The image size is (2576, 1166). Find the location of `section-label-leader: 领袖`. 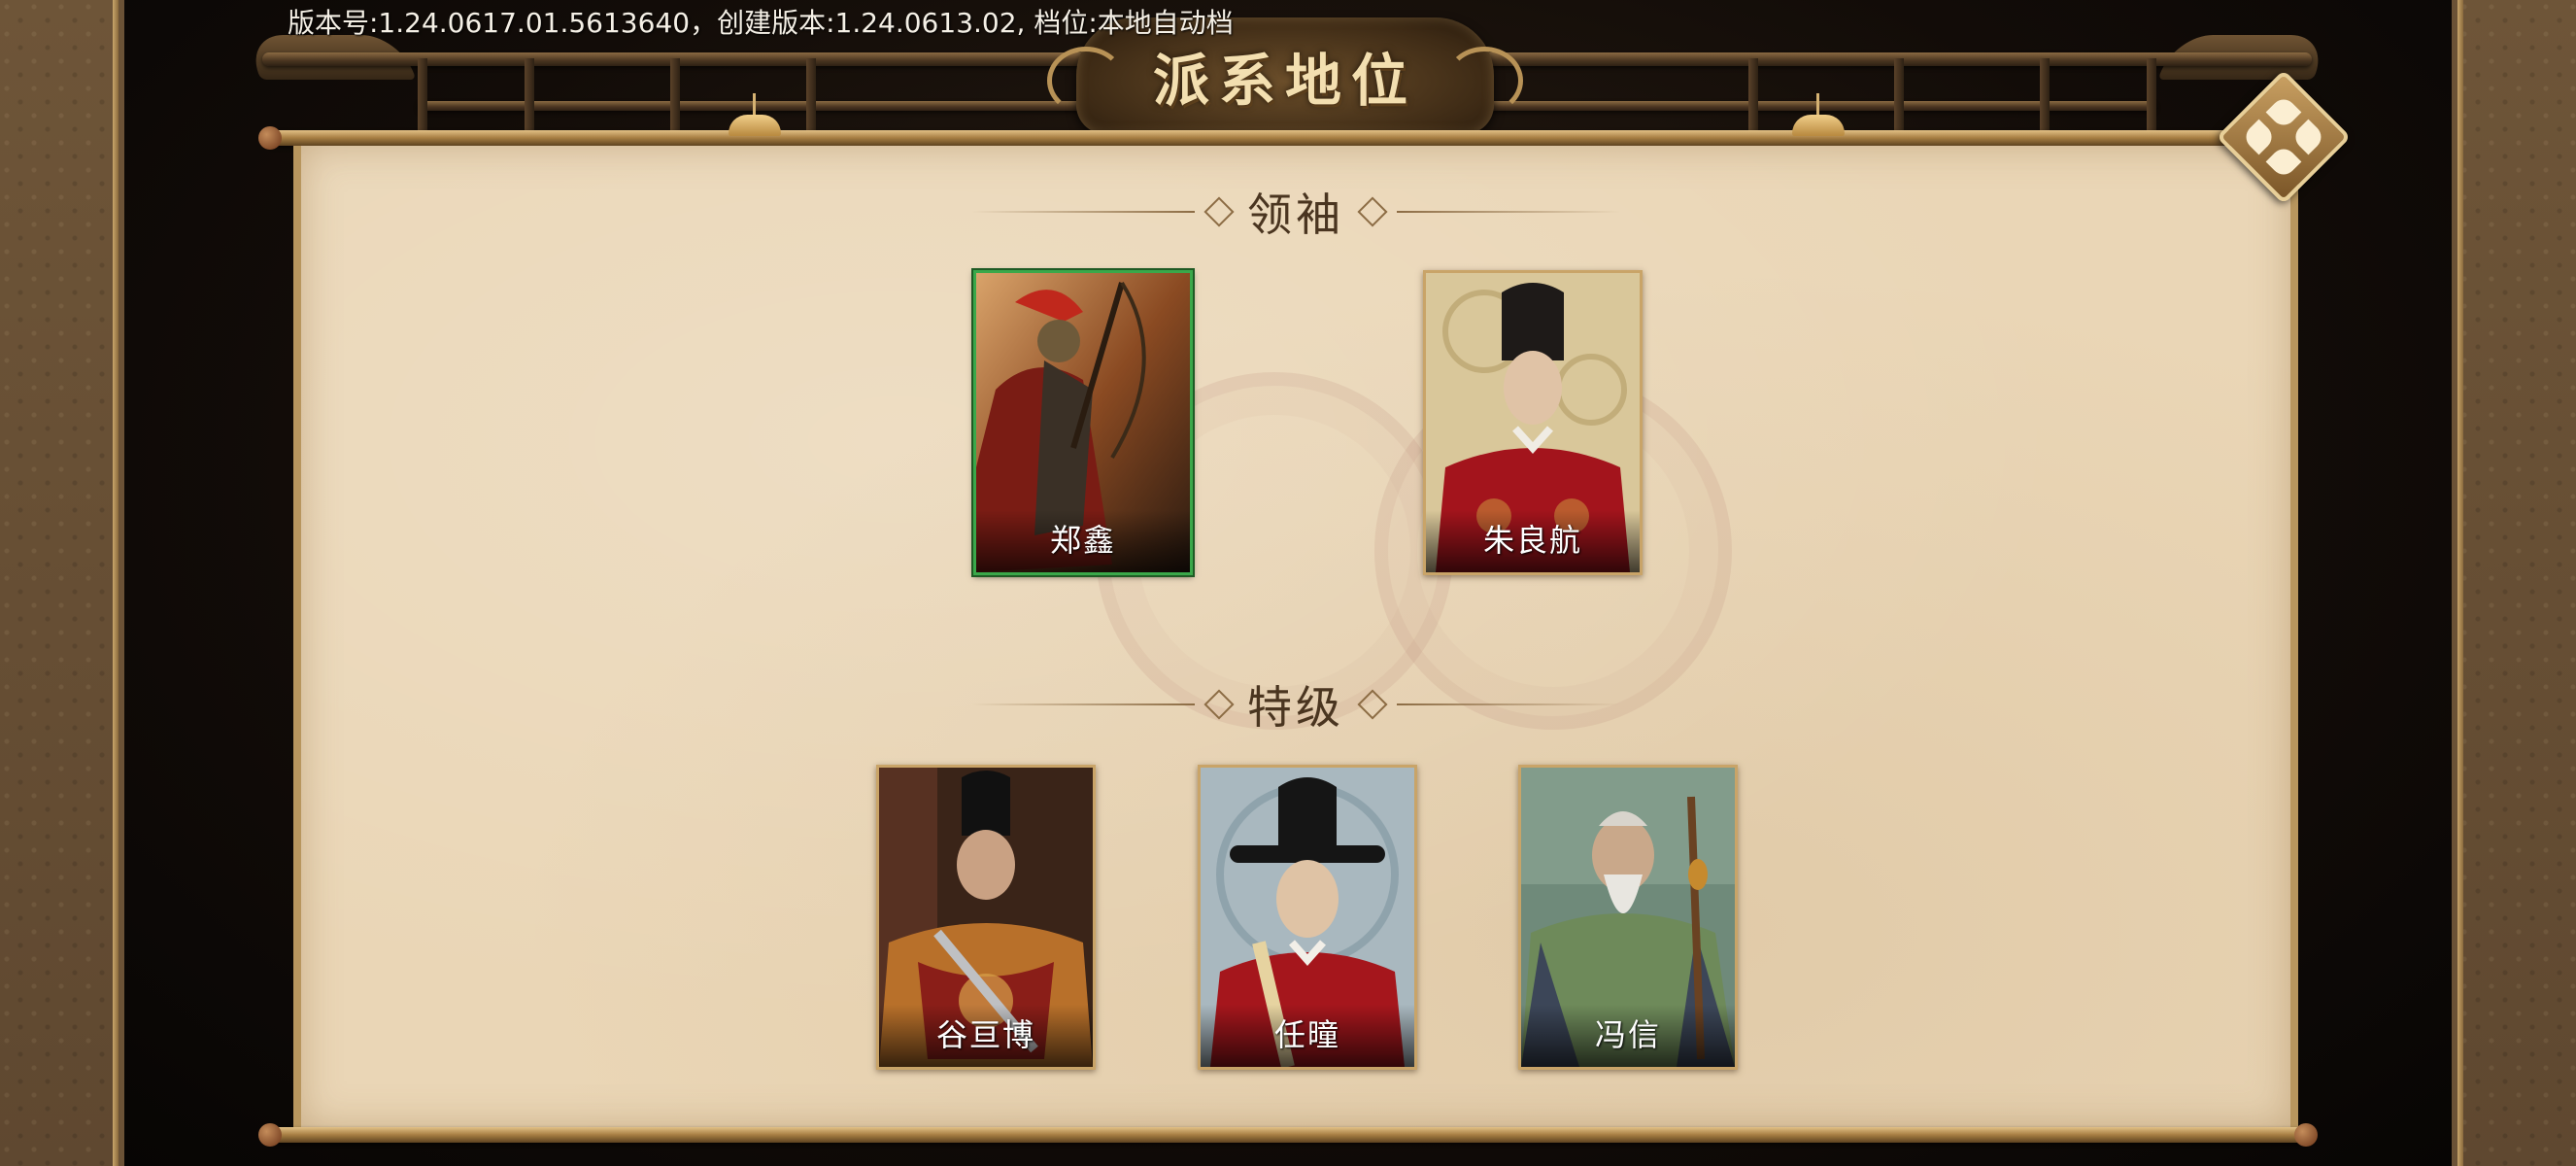

section-label-leader: 领袖 is located at coordinates (1295, 215).